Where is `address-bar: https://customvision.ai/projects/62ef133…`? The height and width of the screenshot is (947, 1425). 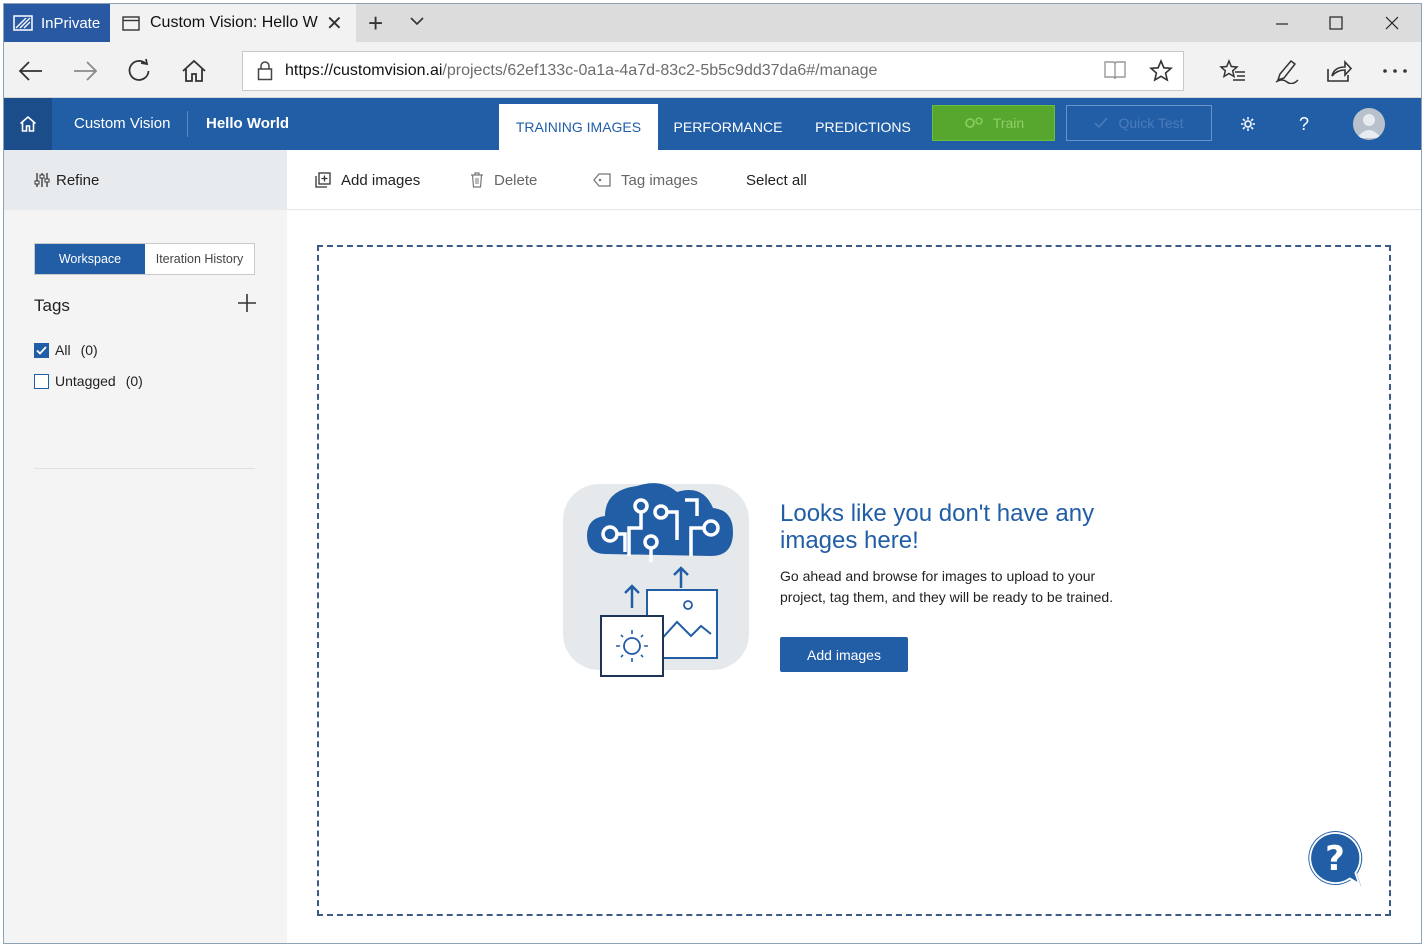 address-bar: https://customvision.ai/projects/62ef133… is located at coordinates (712, 70).